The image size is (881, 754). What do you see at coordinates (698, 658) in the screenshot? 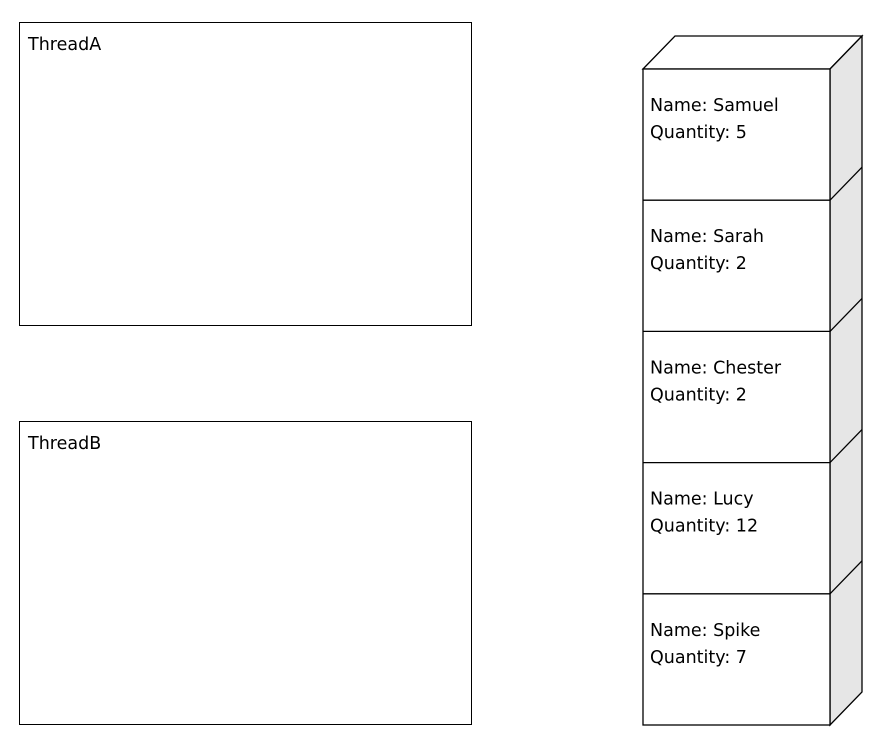
I see `record-quantity: Quantity: 7` at bounding box center [698, 658].